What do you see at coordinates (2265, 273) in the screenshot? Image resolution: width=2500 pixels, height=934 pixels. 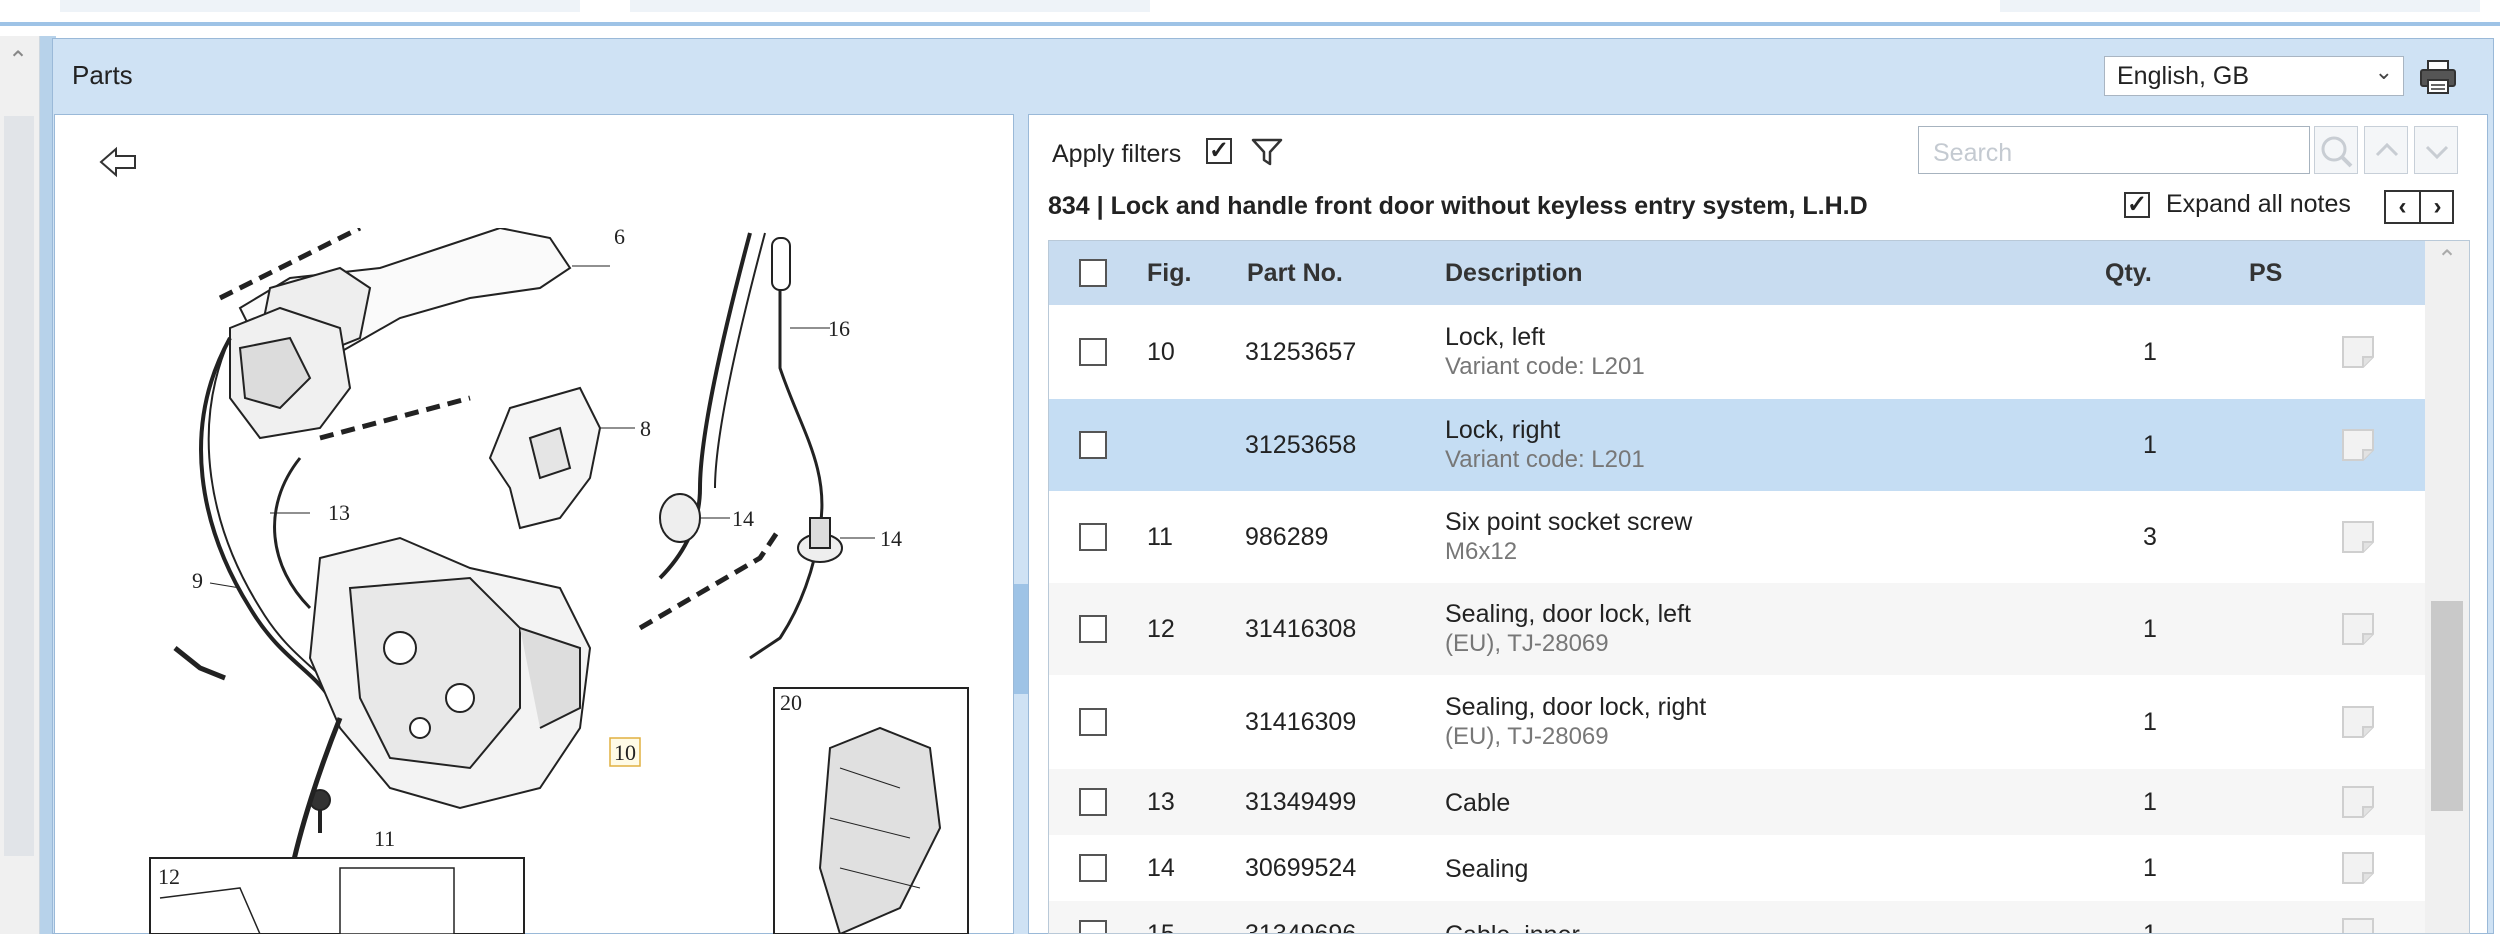 I see `header-ps: PS` at bounding box center [2265, 273].